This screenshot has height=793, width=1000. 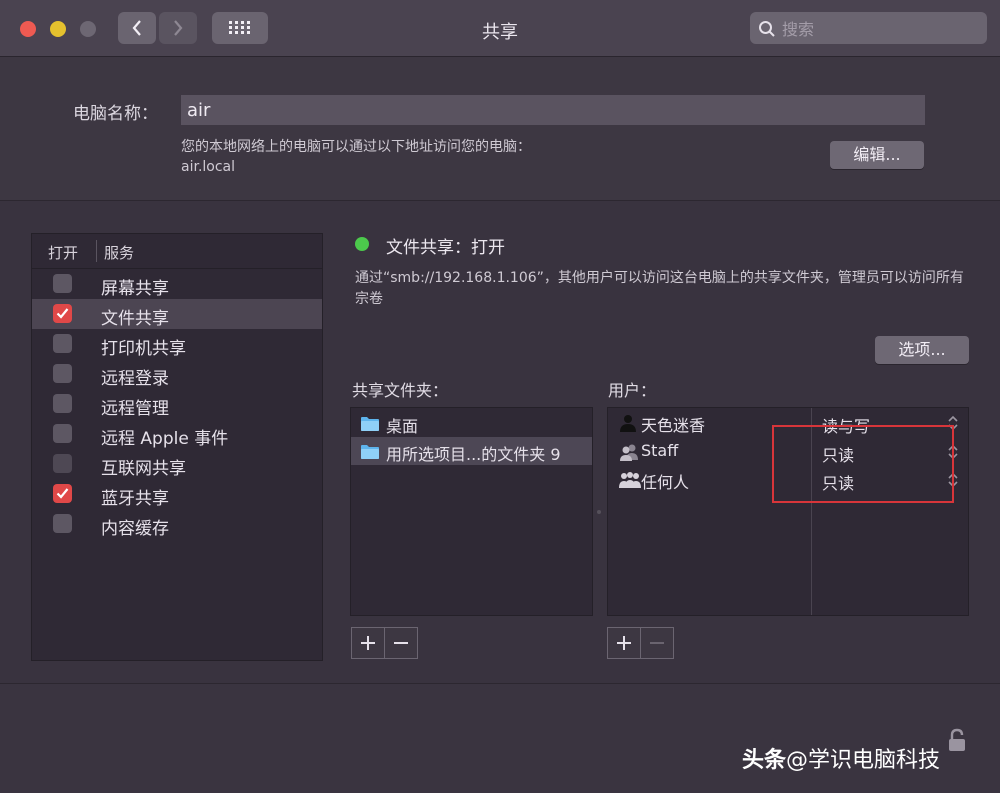 I want to click on service-row-printer-sharing: 打印机共享, so click(x=177, y=344).